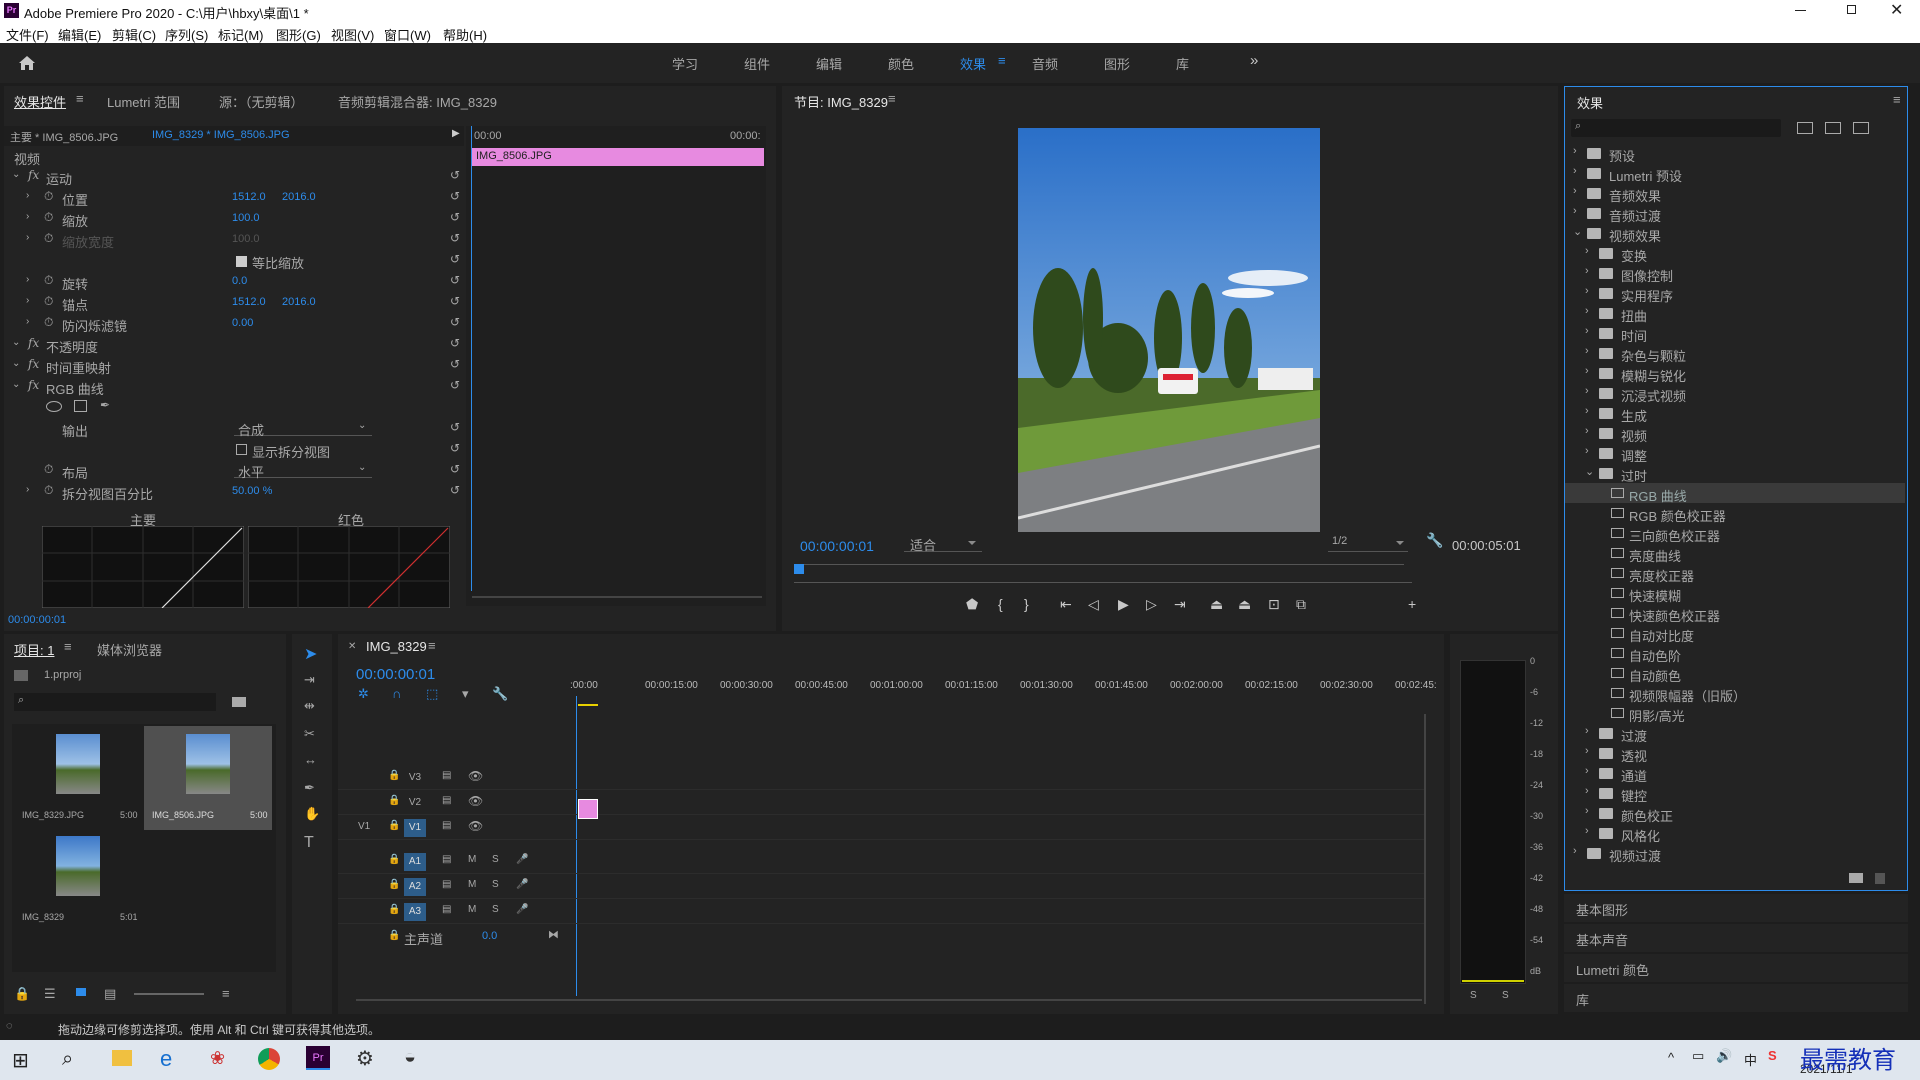  What do you see at coordinates (239, 281) in the screenshot?
I see `property-value: 0.0` at bounding box center [239, 281].